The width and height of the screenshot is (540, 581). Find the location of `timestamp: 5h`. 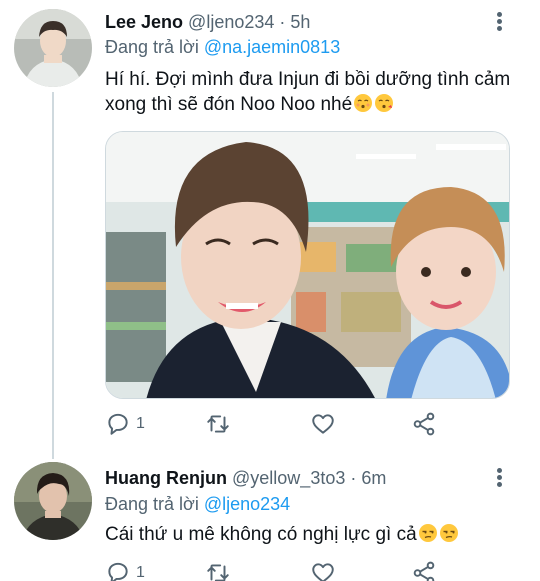

timestamp: 5h is located at coordinates (300, 22).